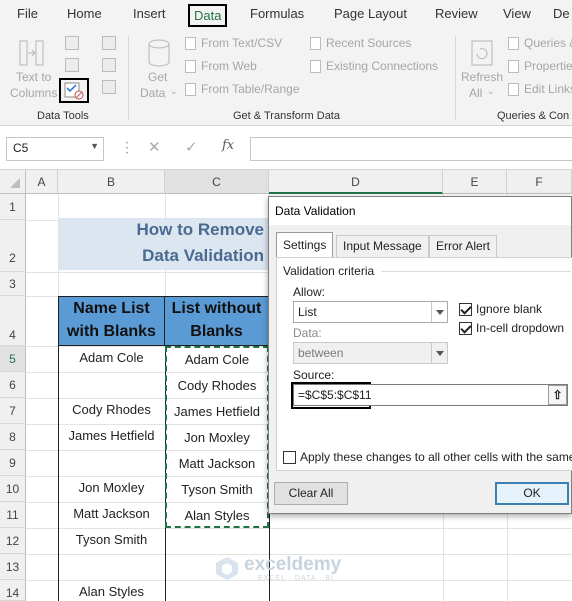 This screenshot has width=572, height=601. I want to click on connections-icon, so click(315, 66).